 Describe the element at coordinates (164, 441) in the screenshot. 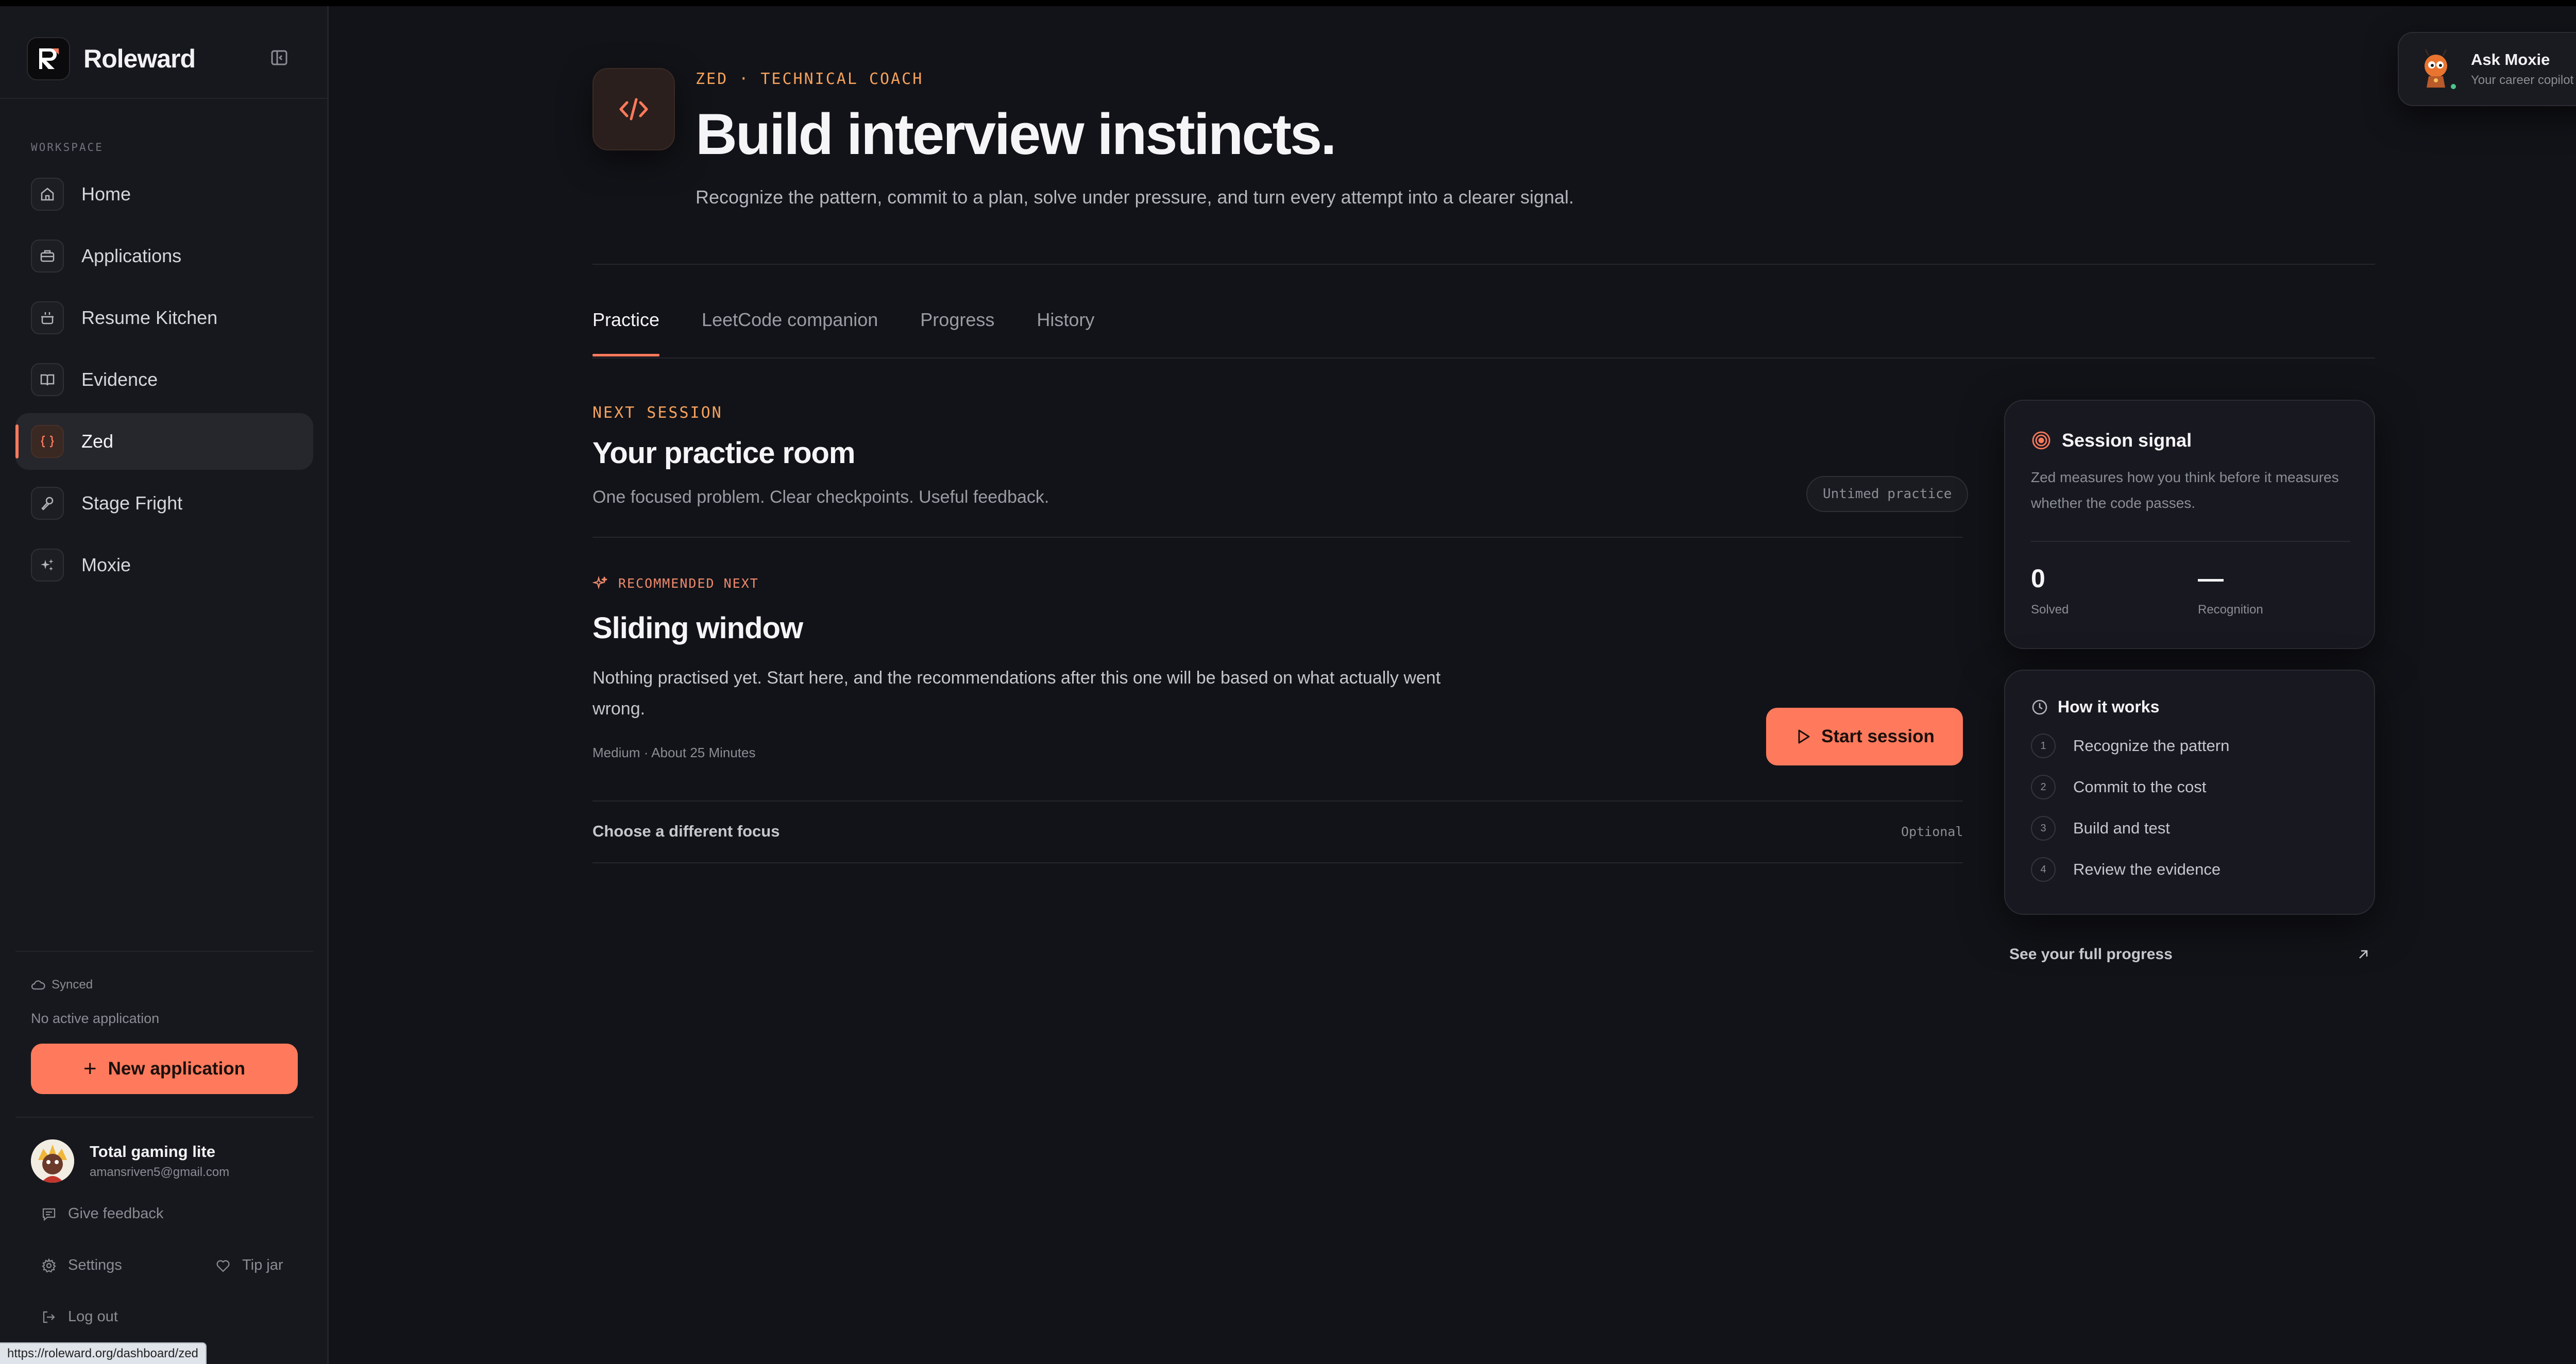

I see `sidebar-item-zed: Zed` at that location.